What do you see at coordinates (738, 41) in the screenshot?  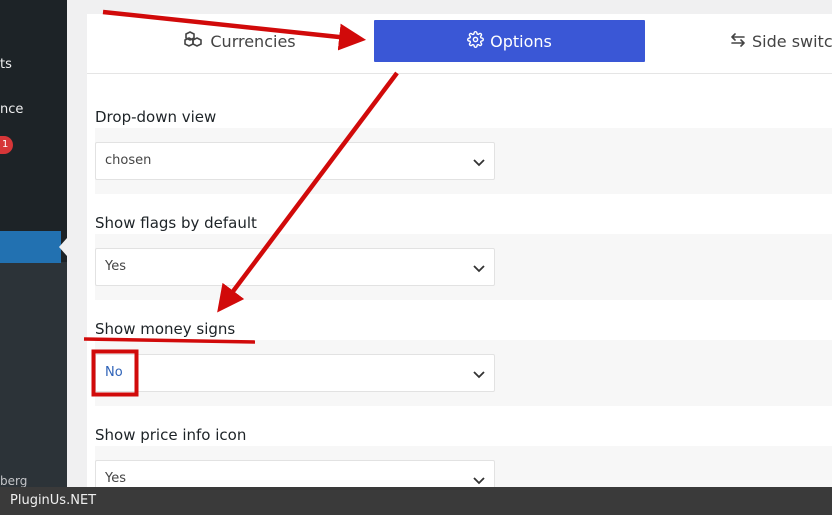 I see `swap-arrows-icon` at bounding box center [738, 41].